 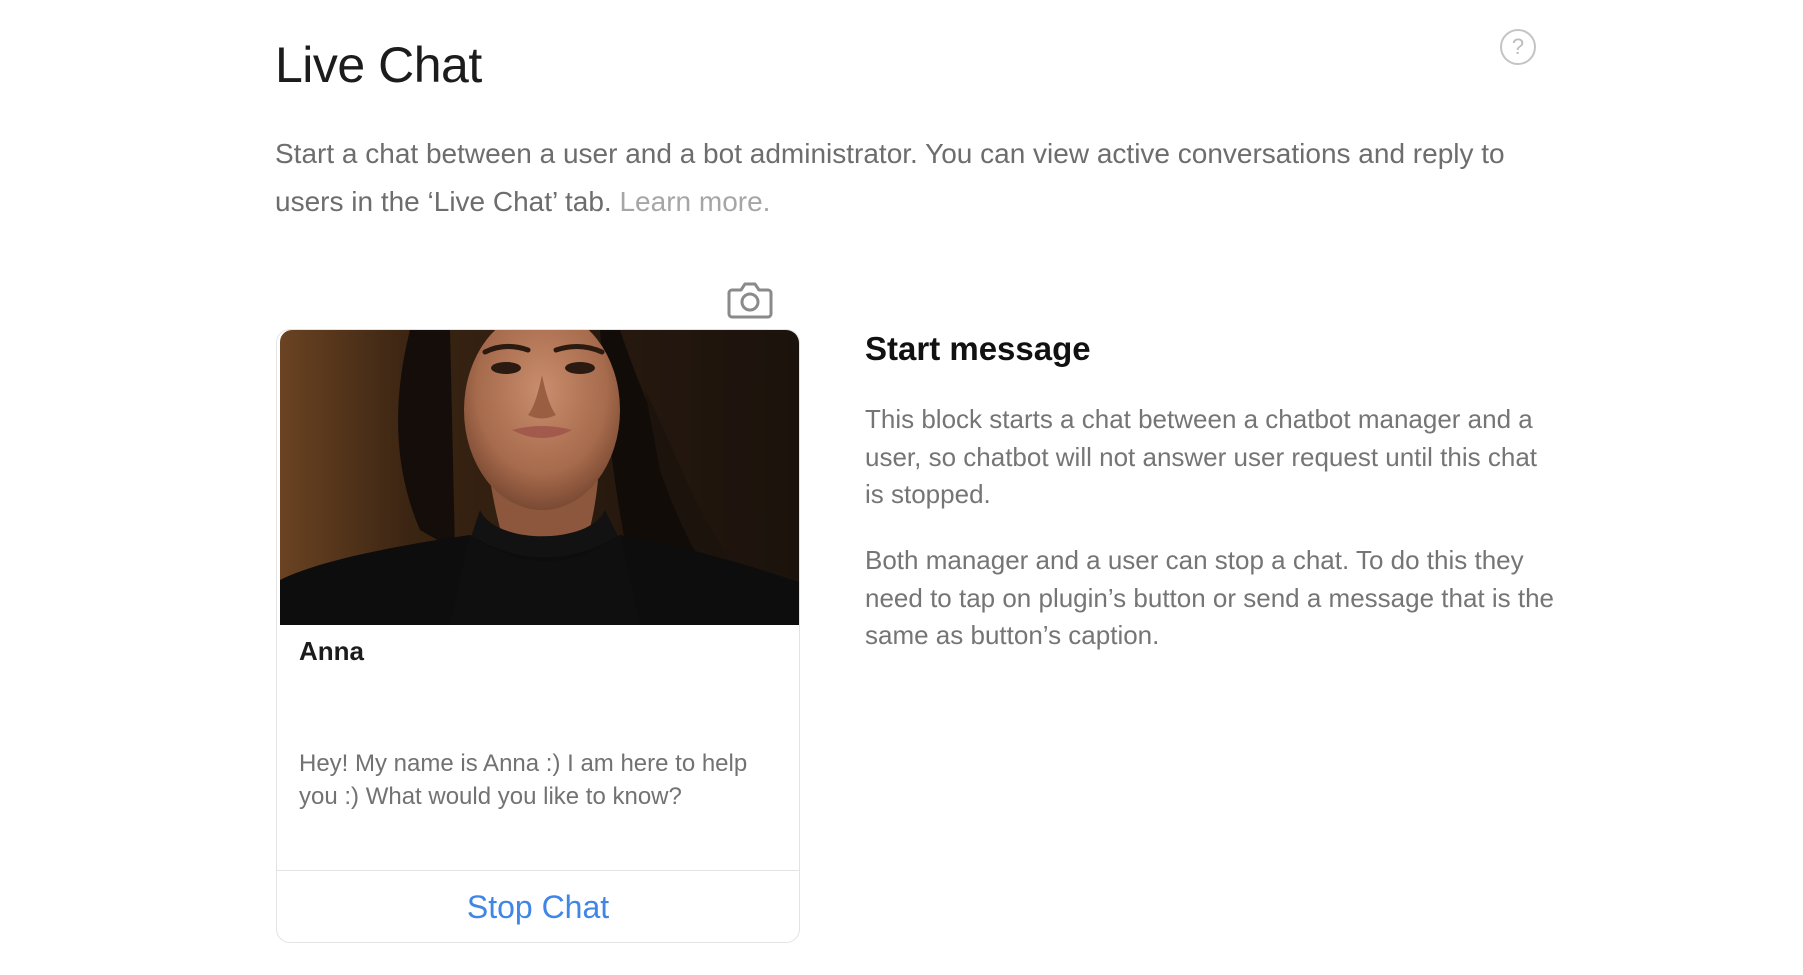 I want to click on start-message-heading: Start message, so click(x=978, y=348).